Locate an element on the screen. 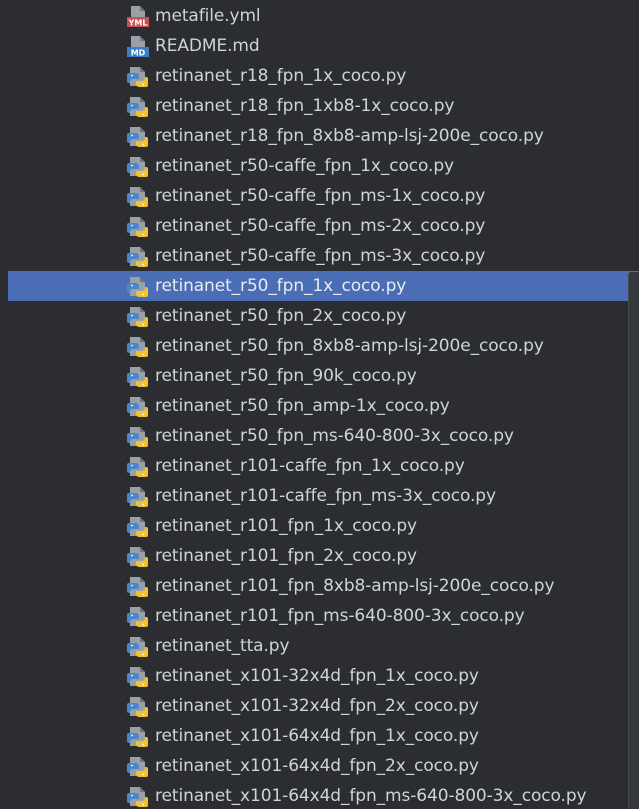  file-tree-item: retinanet_r50_fpn_amp-1x_coco.py is located at coordinates (319, 406).